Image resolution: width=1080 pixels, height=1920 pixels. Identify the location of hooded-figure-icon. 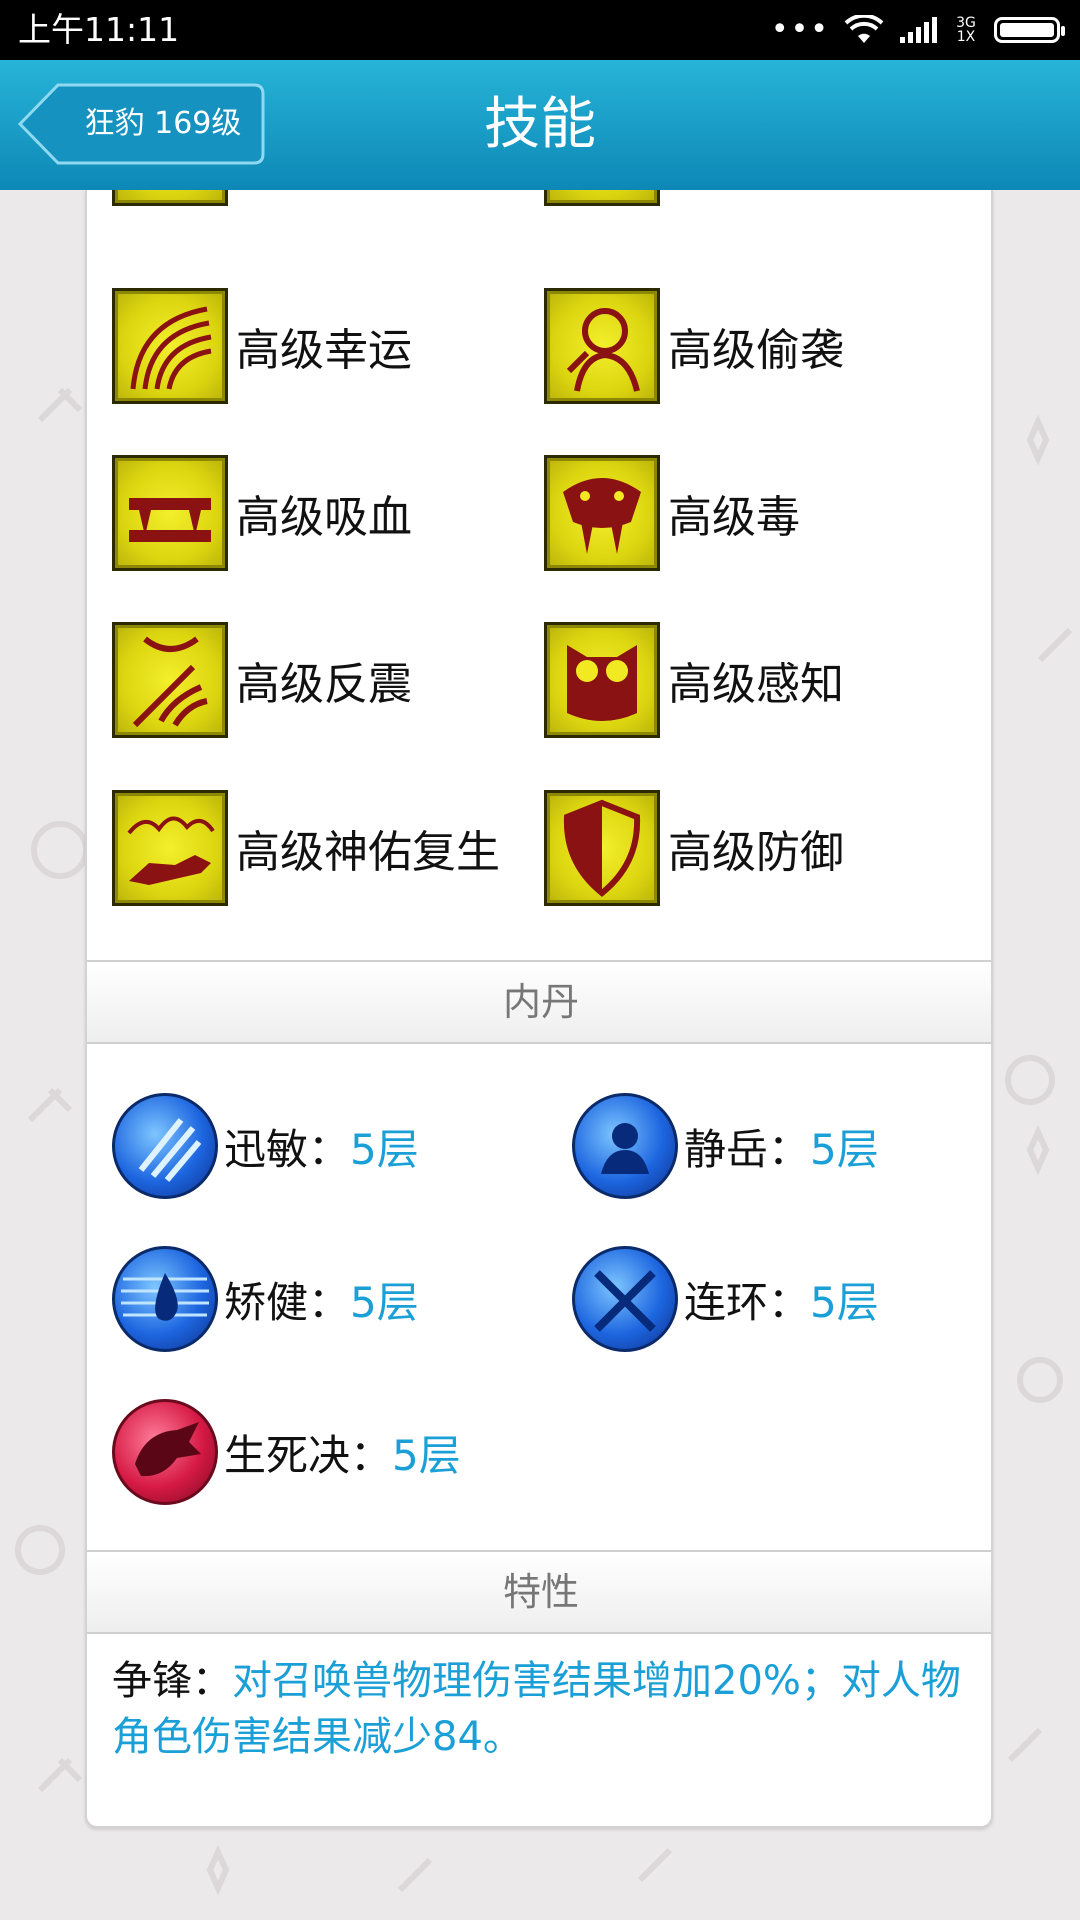
(602, 346).